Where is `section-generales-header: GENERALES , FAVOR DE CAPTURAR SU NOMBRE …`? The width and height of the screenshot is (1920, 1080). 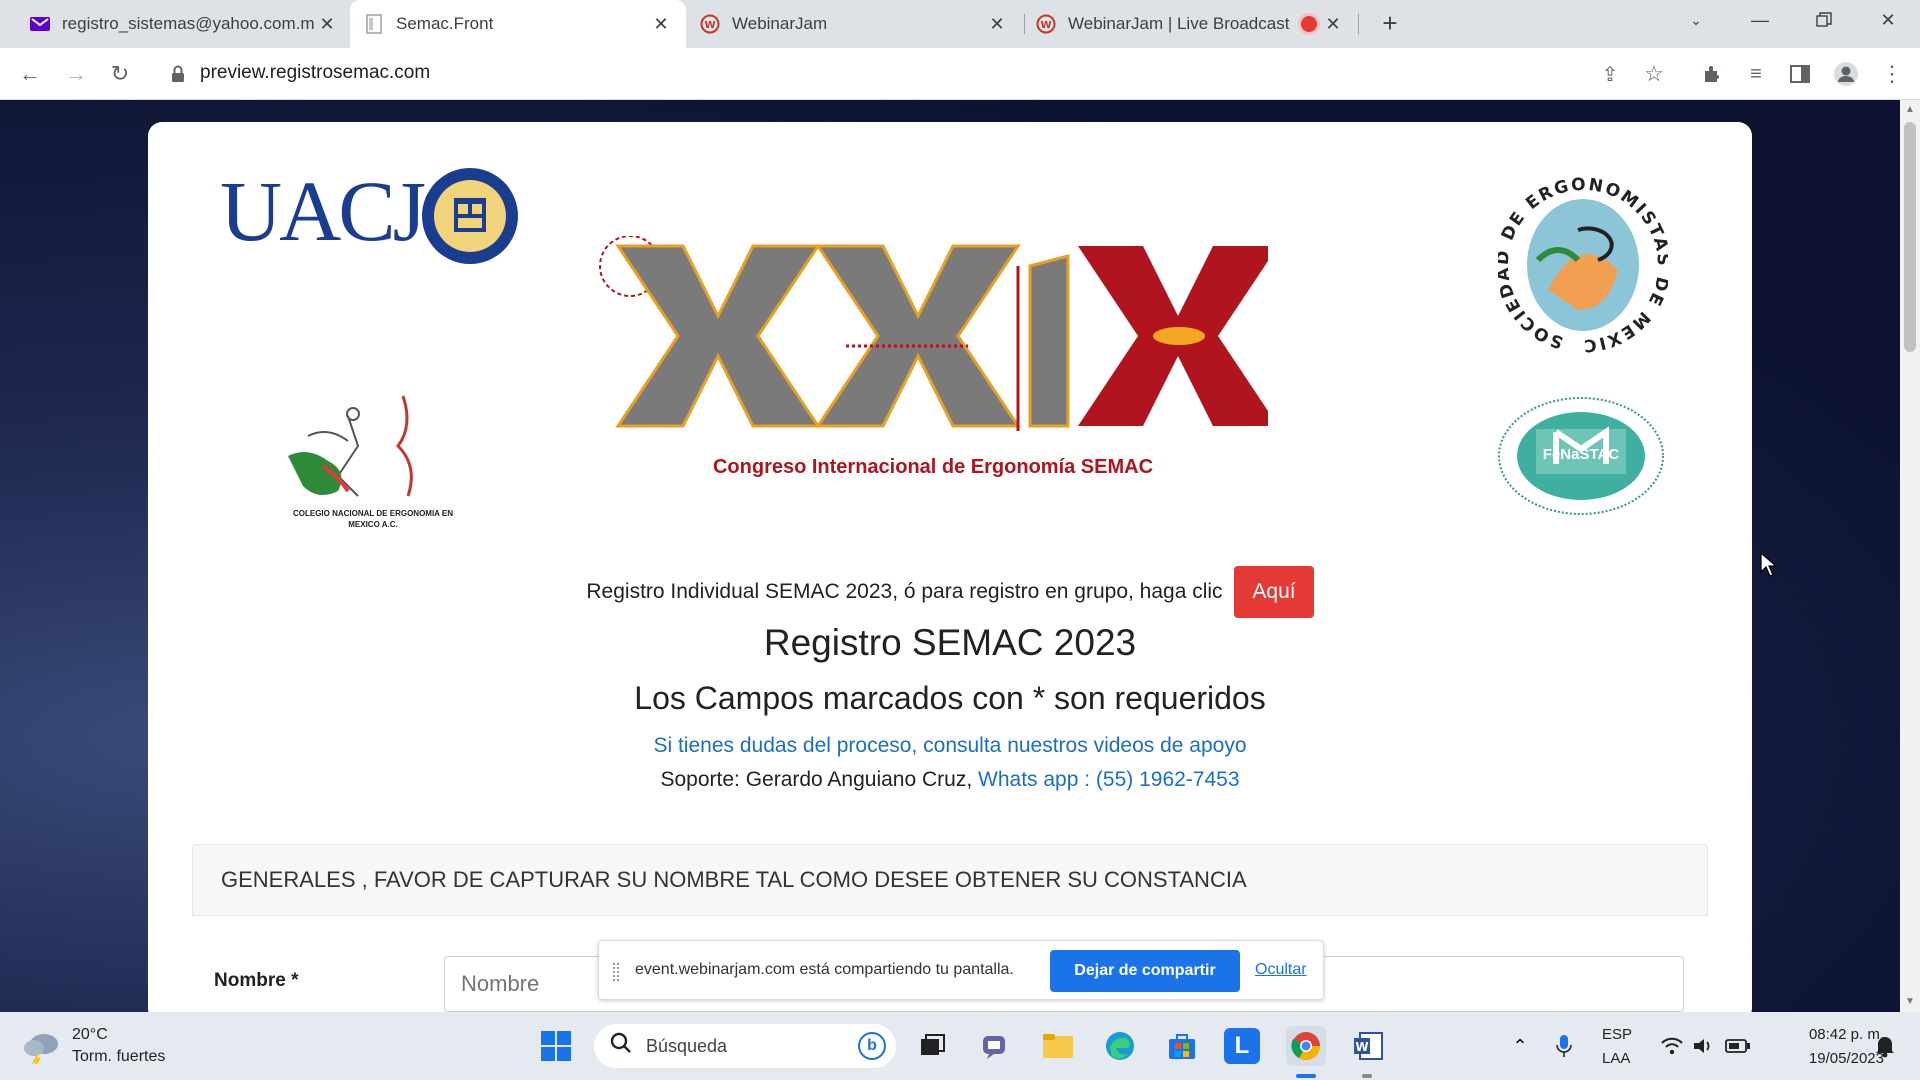 section-generales-header: GENERALES , FAVOR DE CAPTURAR SU NOMBRE … is located at coordinates (950, 880).